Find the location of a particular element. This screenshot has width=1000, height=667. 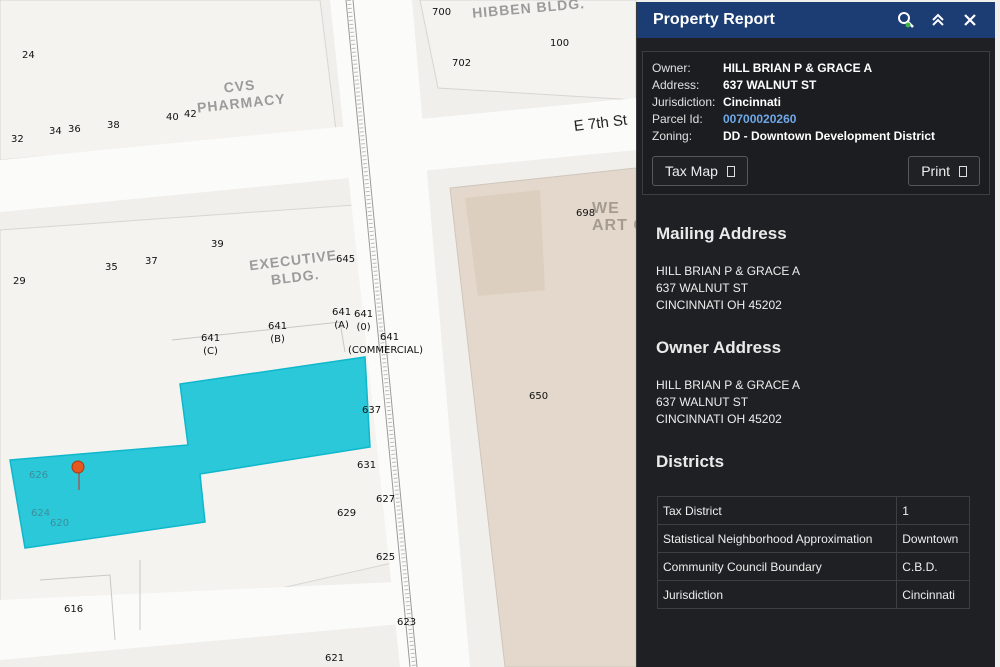

print-icon is located at coordinates (963, 171).